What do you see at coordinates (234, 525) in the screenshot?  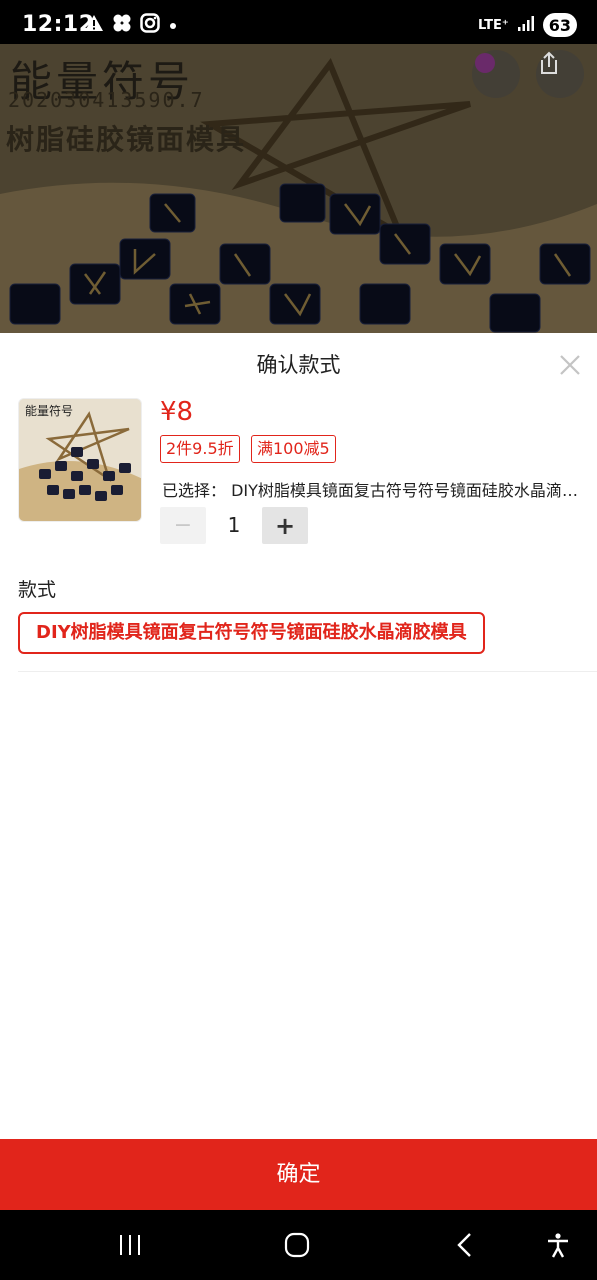 I see `quantity-value: 1` at bounding box center [234, 525].